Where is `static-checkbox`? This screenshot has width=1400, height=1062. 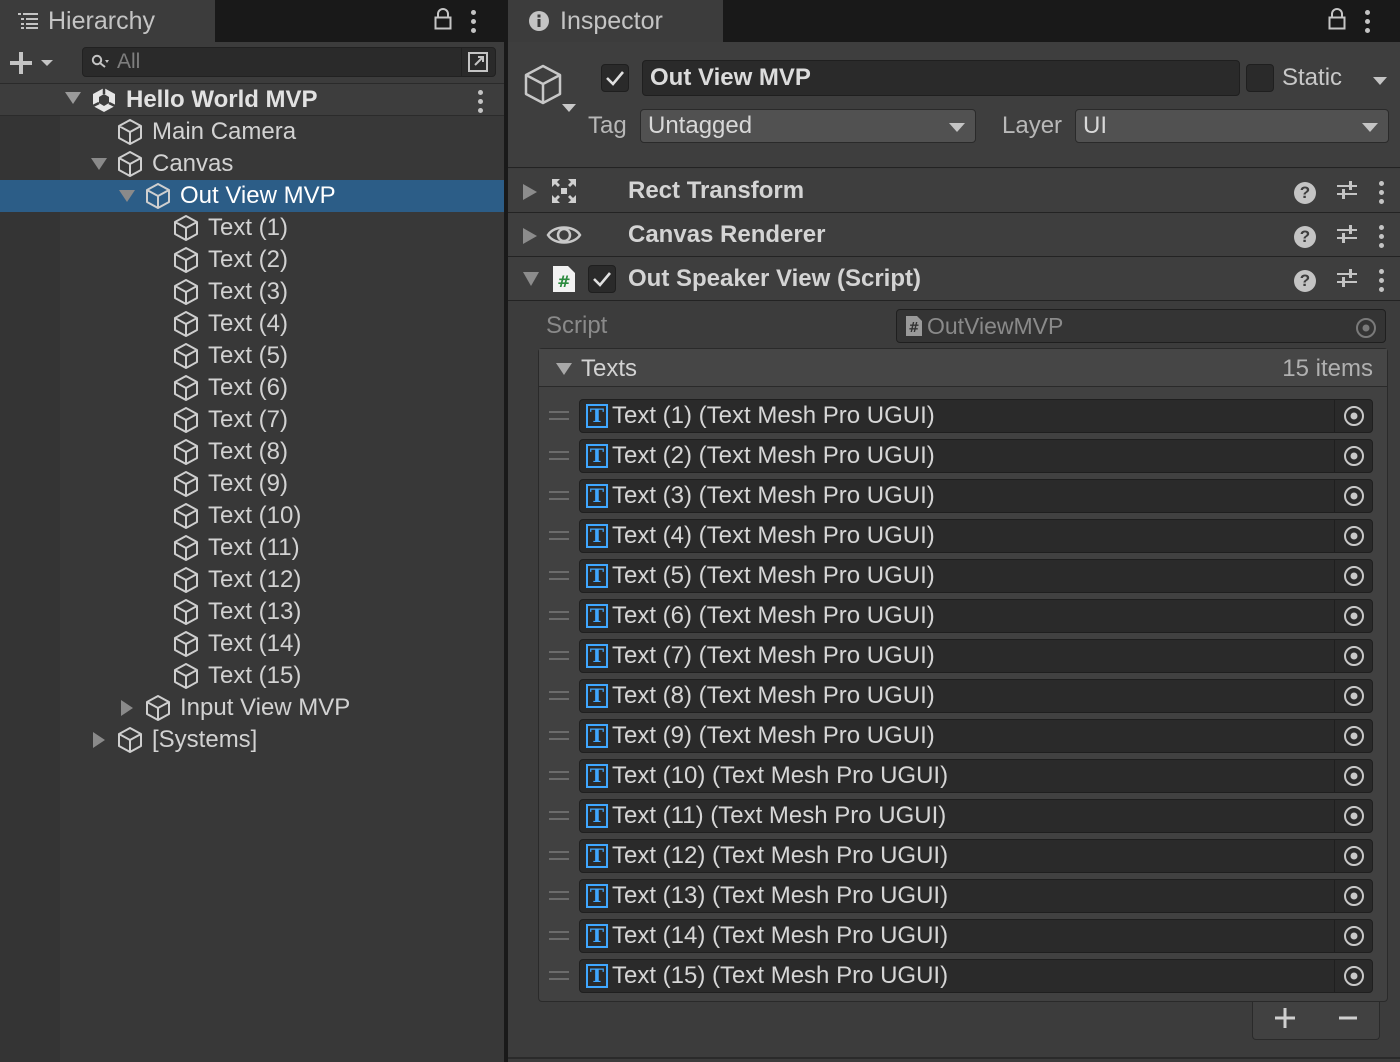
static-checkbox is located at coordinates (1260, 78).